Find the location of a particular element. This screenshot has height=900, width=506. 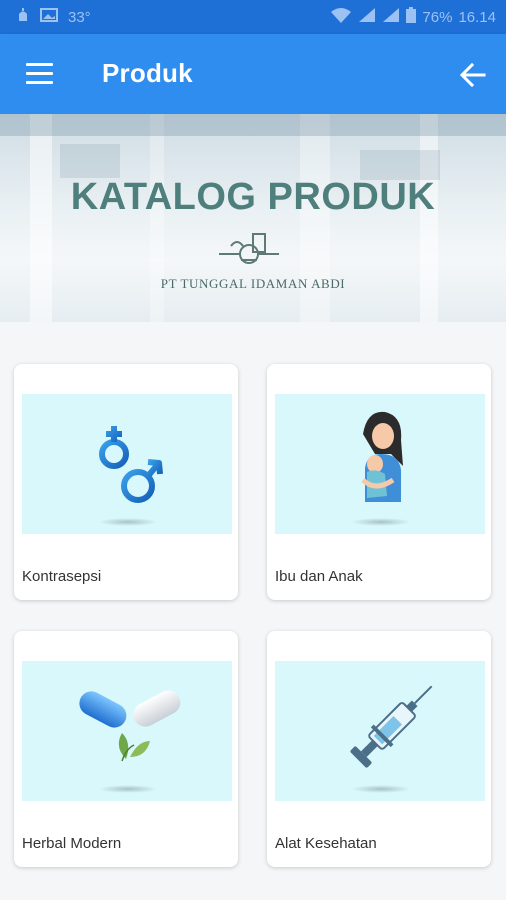

notification-icon is located at coordinates (23, 17).